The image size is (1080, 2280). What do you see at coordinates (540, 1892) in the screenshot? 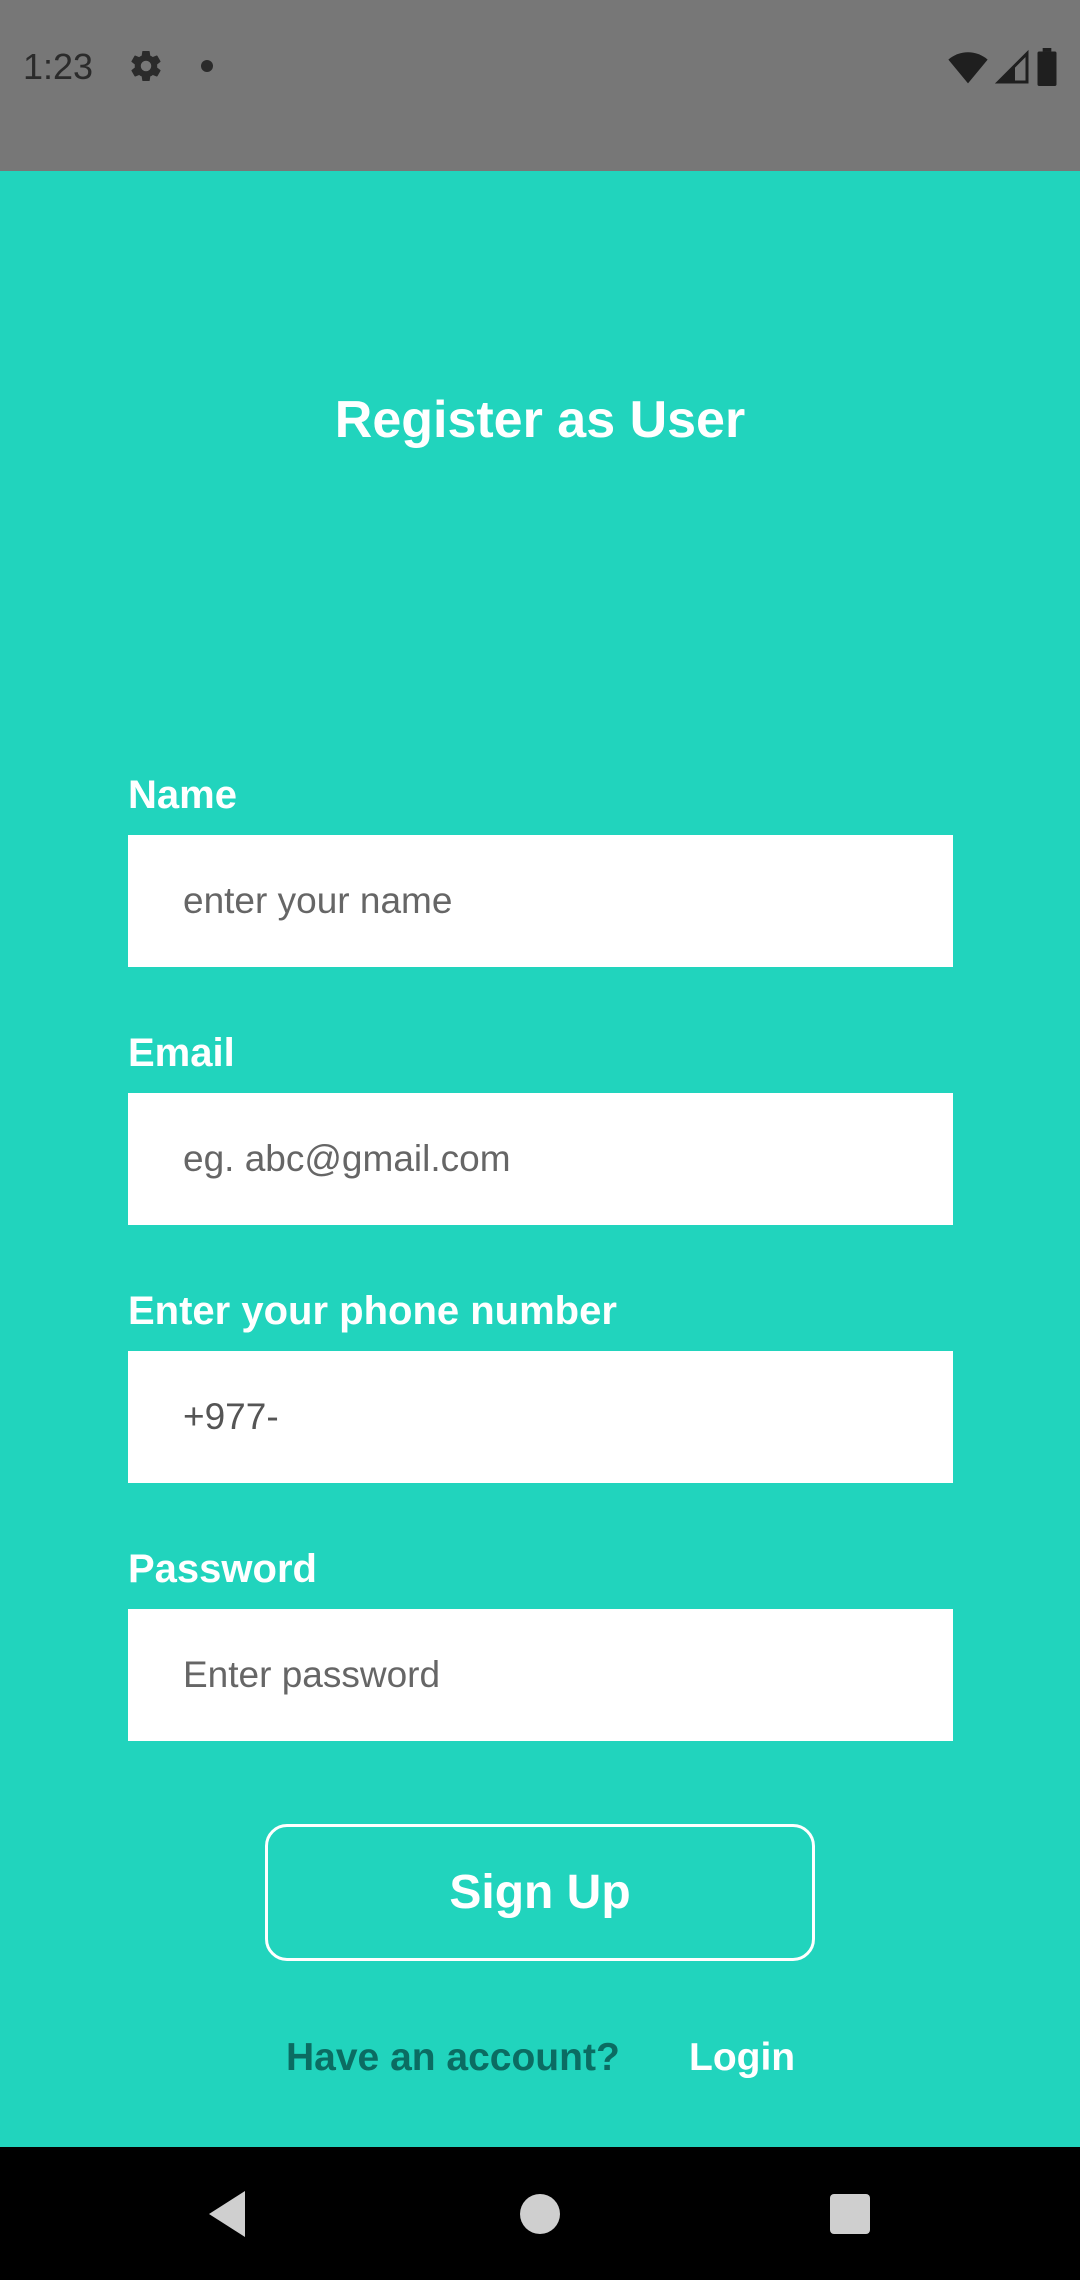
I see `signup-button: Sign Up` at bounding box center [540, 1892].